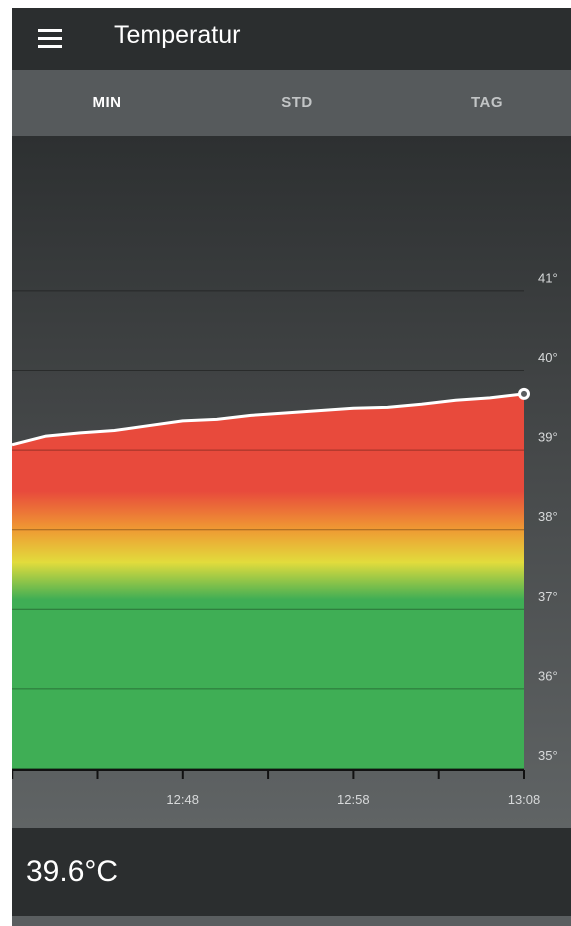  What do you see at coordinates (182, 799) in the screenshot?
I see `x-tick-label: 12:48` at bounding box center [182, 799].